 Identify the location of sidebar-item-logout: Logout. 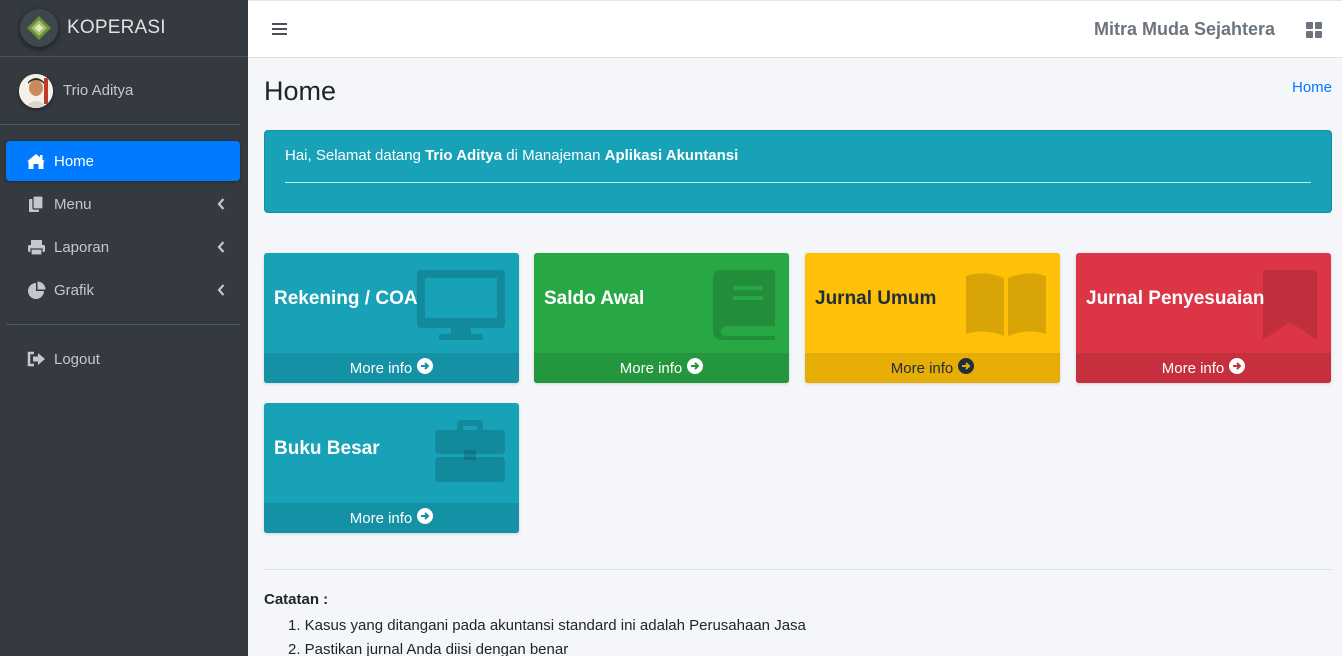
(123, 359).